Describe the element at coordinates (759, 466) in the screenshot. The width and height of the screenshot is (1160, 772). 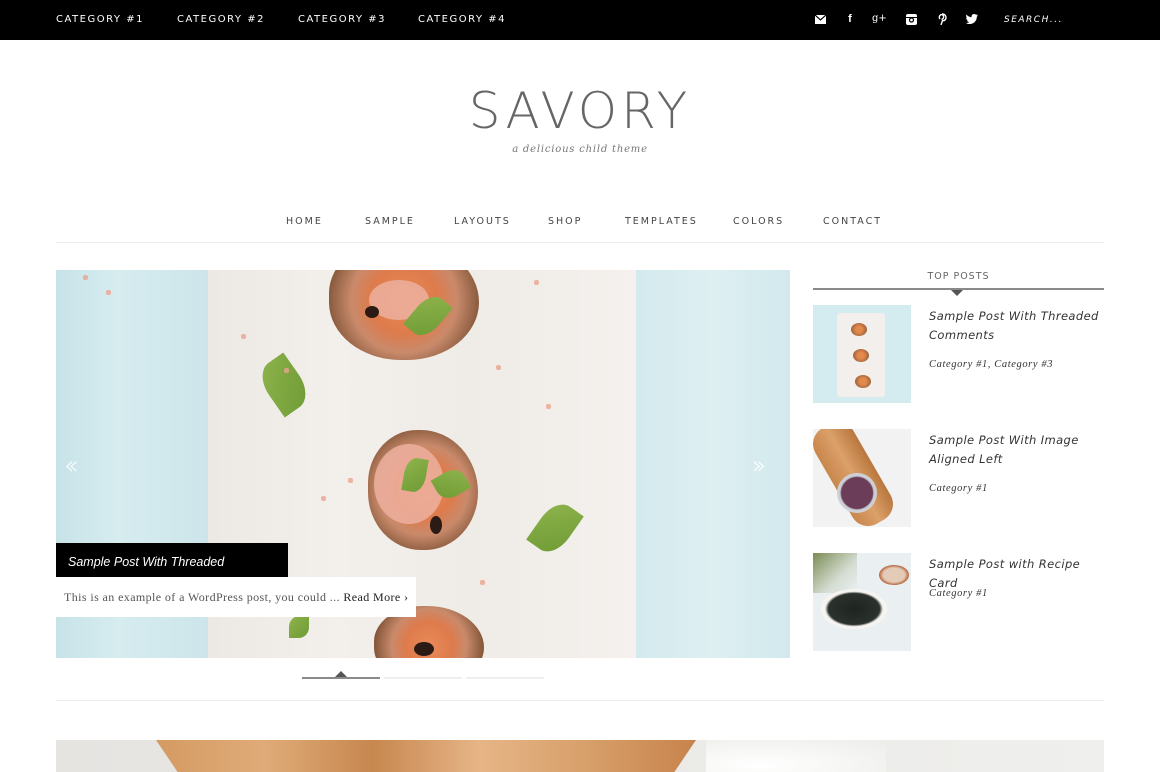
I see `slider-next-arrow: ››` at that location.